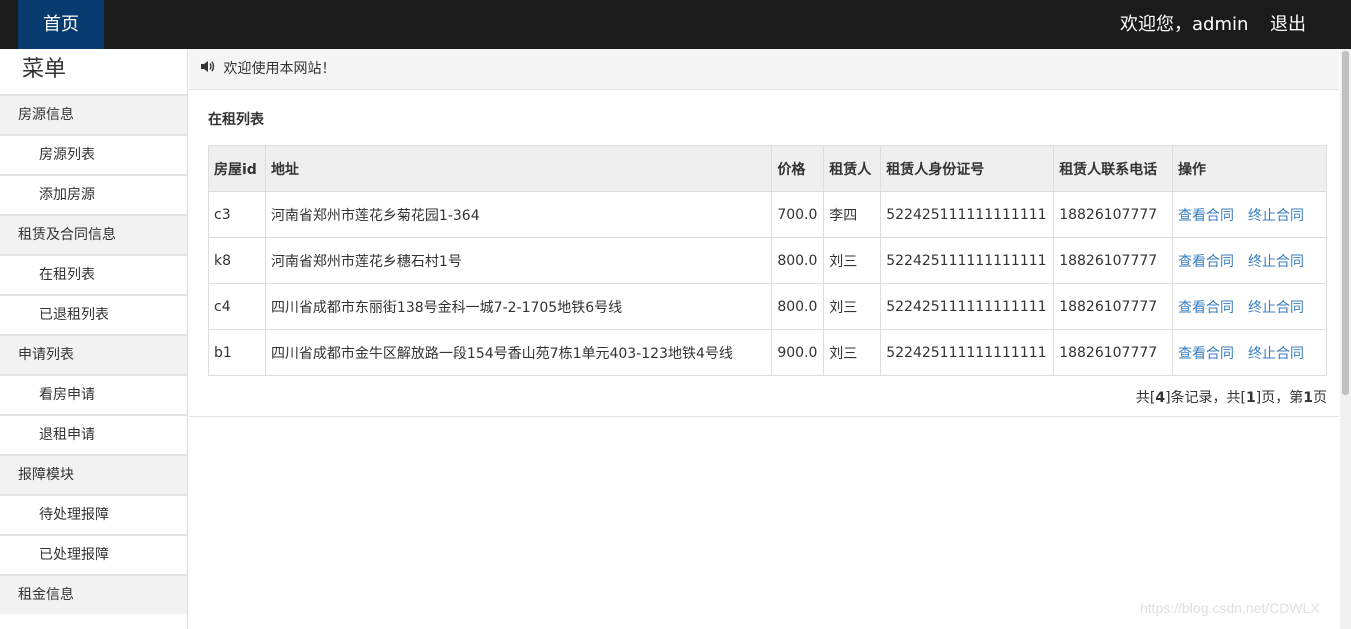 This screenshot has width=1351, height=629. I want to click on address-cell: 河南省郑州市莲花乡菊花园1-364, so click(518, 214).